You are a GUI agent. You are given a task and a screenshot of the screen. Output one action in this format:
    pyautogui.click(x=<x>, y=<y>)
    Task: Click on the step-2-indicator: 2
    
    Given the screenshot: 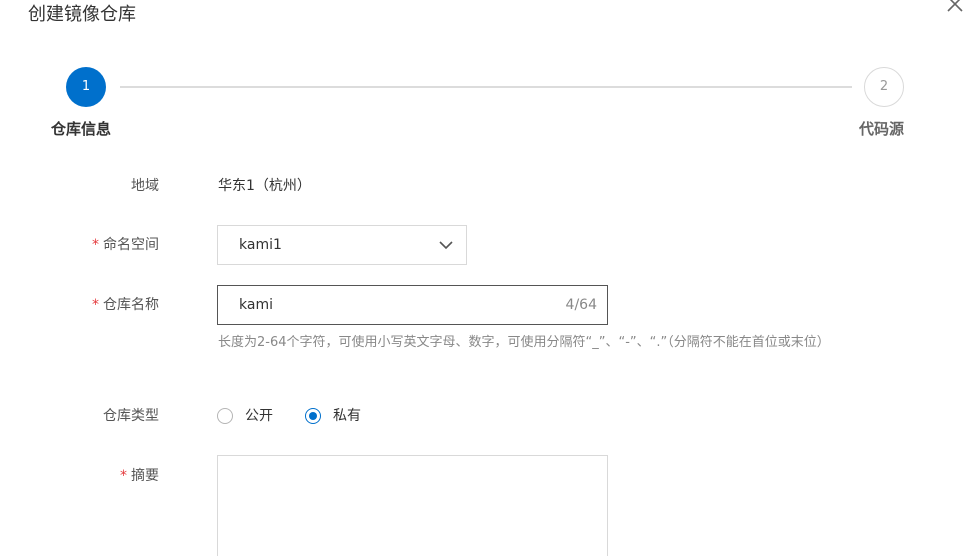 What is the action you would take?
    pyautogui.click(x=884, y=87)
    